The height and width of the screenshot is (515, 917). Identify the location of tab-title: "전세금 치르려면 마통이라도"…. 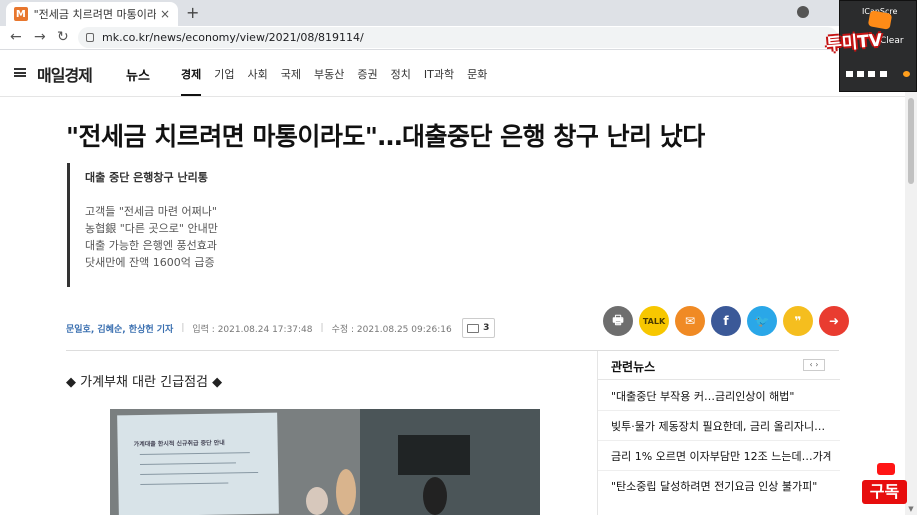
(94, 14).